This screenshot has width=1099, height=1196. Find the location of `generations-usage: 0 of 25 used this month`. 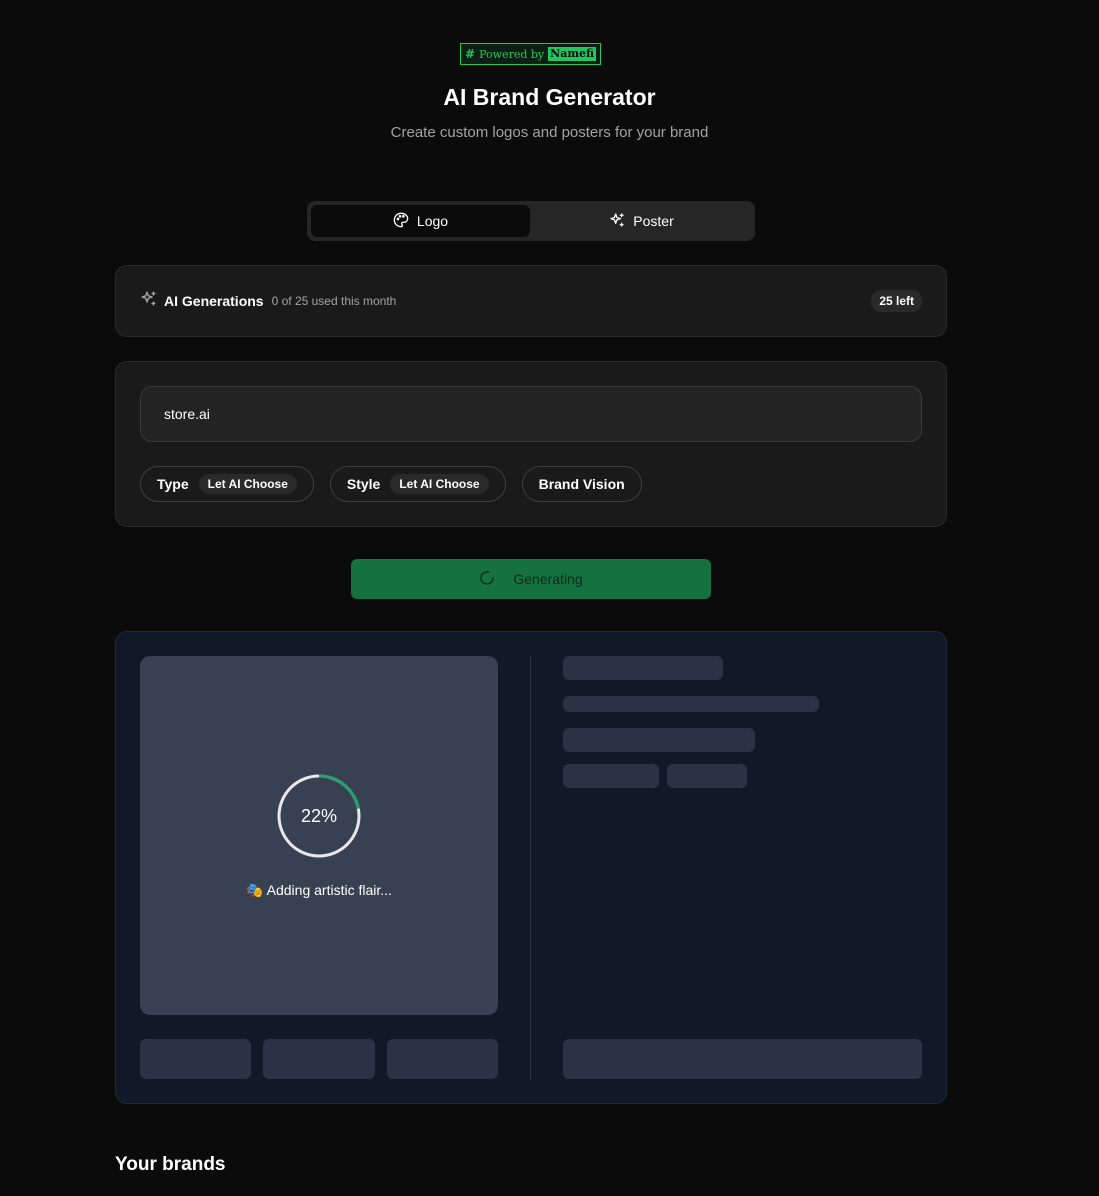

generations-usage: 0 of 25 used this month is located at coordinates (334, 301).